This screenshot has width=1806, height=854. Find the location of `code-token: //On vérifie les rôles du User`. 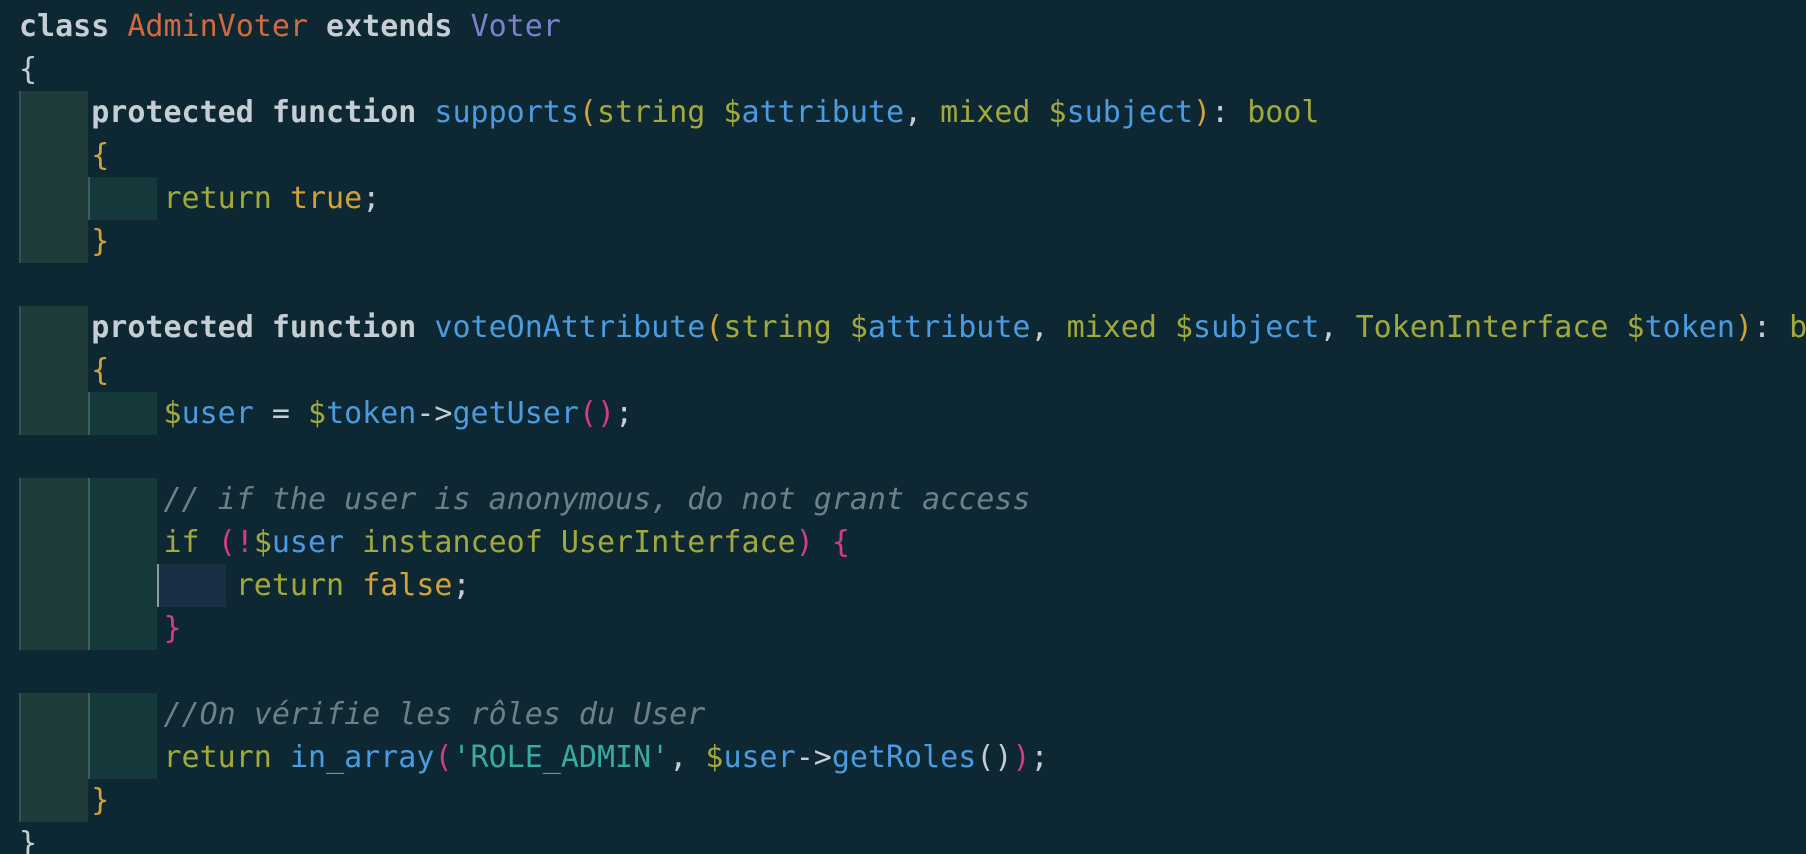

code-token: //On vérifie les rôles du User is located at coordinates (434, 714).